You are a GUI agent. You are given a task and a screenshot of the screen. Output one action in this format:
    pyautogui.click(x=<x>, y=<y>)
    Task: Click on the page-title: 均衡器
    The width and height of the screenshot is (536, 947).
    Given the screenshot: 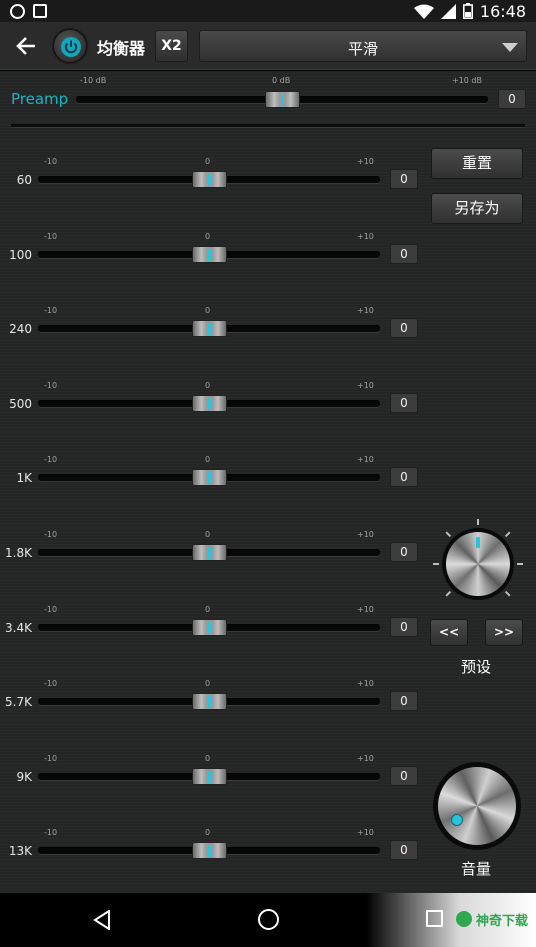 What is the action you would take?
    pyautogui.click(x=121, y=48)
    